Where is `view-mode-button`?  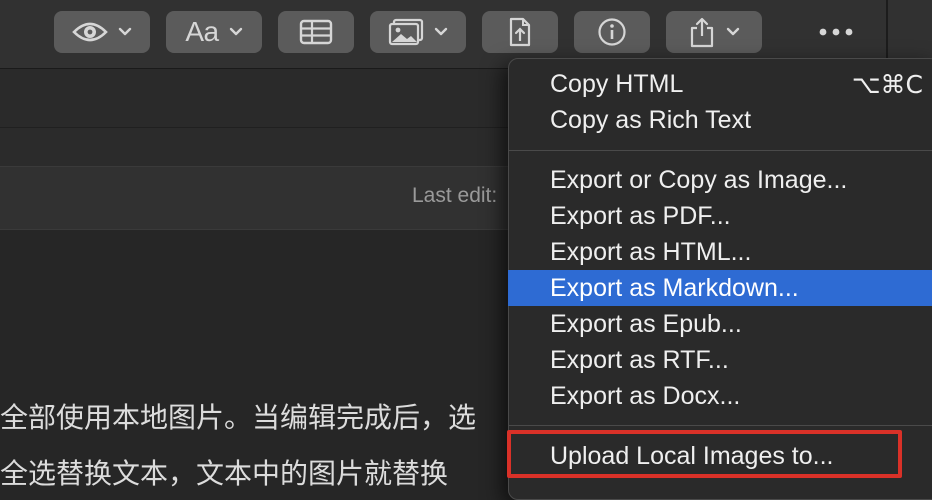 view-mode-button is located at coordinates (102, 32).